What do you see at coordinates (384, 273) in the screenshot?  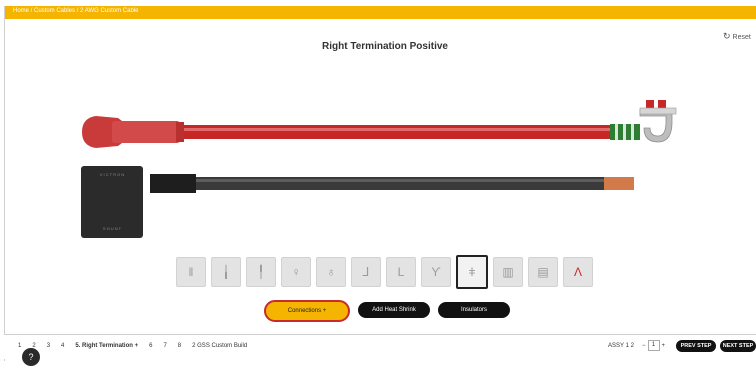 I see `connector-options: ‖ ╽ ╿ ♀ ♁ ⅃ L ϒ ǂ ▥ ▤ Ʌ` at bounding box center [384, 273].